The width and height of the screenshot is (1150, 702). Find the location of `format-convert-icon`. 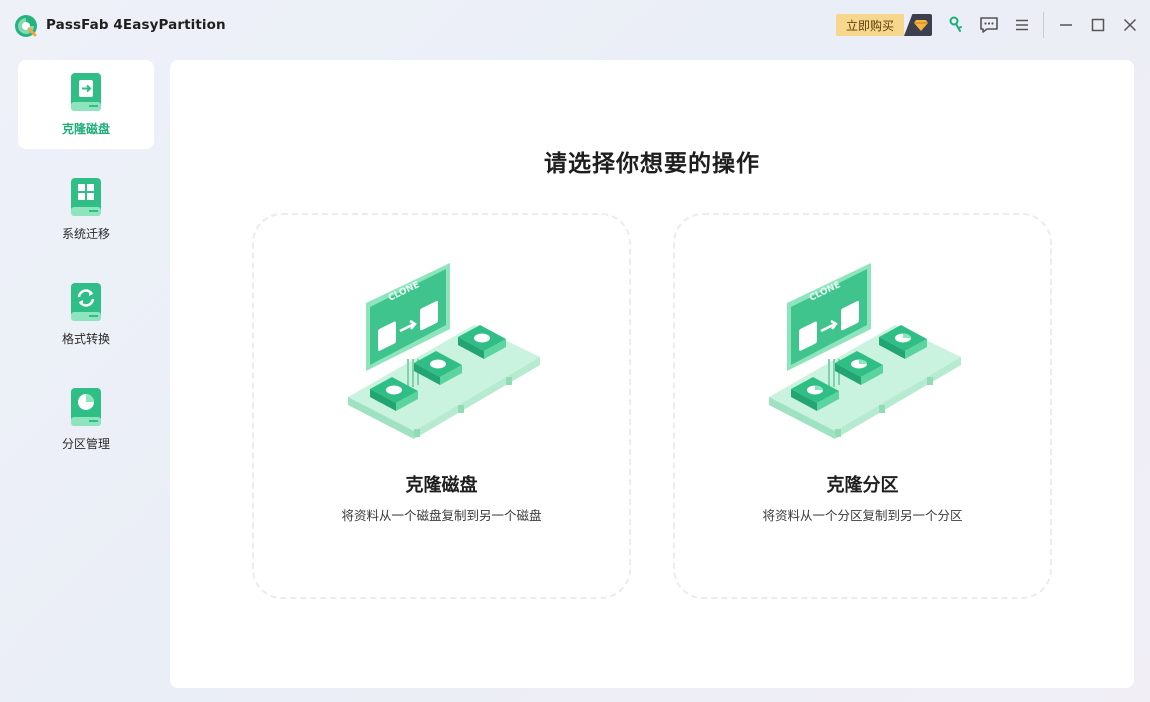

format-convert-icon is located at coordinates (86, 302).